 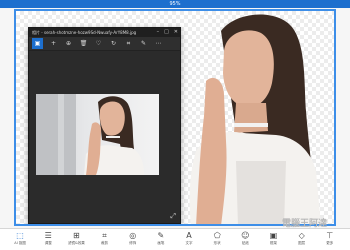 What do you see at coordinates (104, 44) in the screenshot?
I see `viewer-toolbar: ▣ + ⊕ 🗑 ♡ ↻ ⌗ ✎ ⋯` at bounding box center [104, 44].